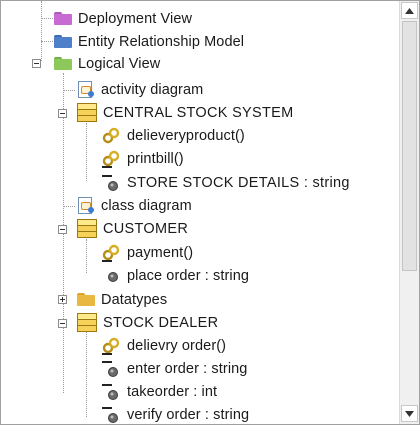 This screenshot has height=425, width=420. I want to click on tree-item-verify-order: verify order : string, so click(175, 413).